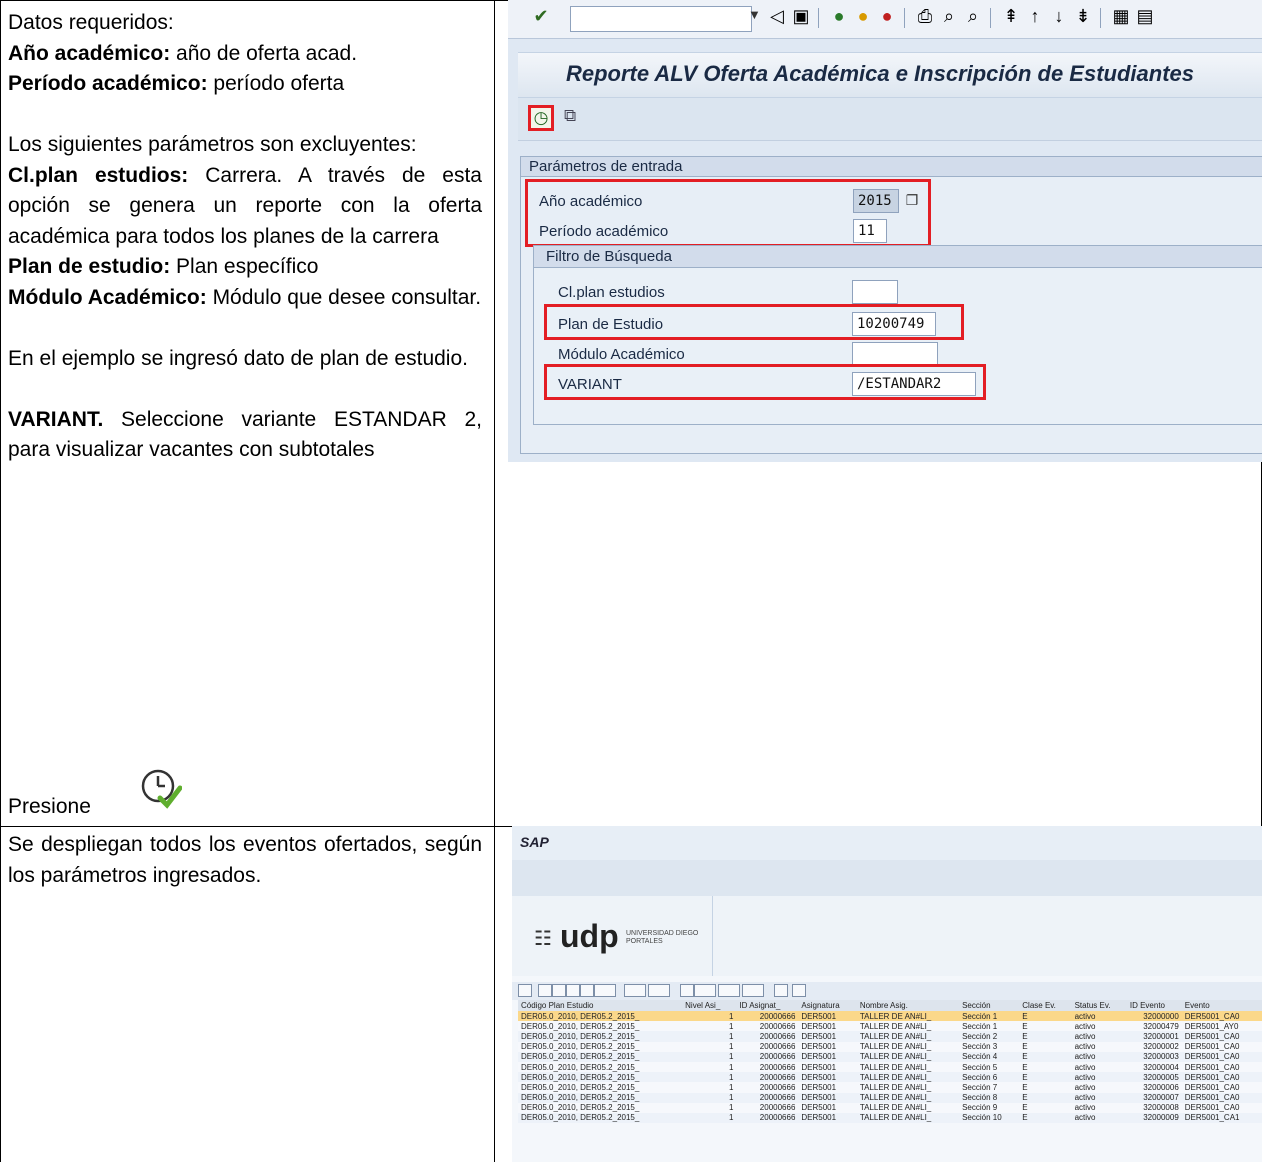 This screenshot has width=1262, height=1162. I want to click on column-header: Status Ev., so click(1099, 1005).